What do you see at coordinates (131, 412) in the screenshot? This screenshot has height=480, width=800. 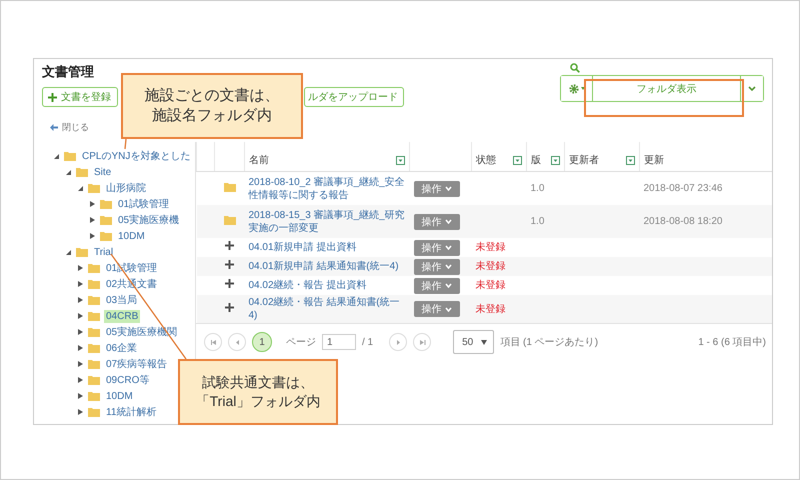 I see `tree-item: 11統計解析` at bounding box center [131, 412].